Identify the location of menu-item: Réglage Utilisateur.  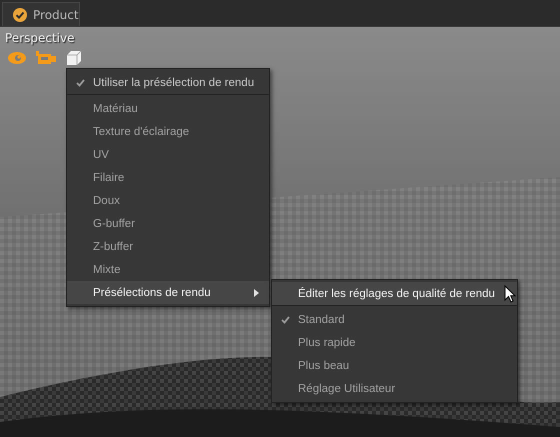
(394, 388).